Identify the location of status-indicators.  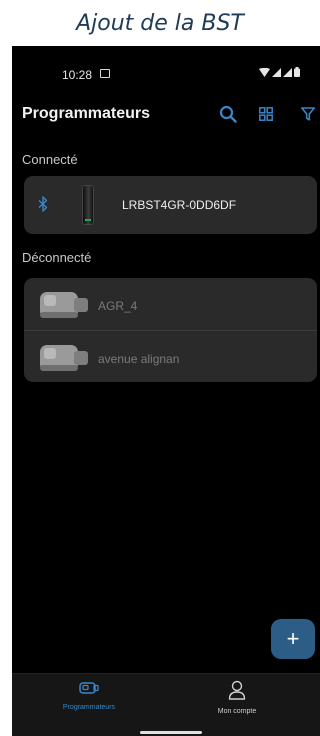
(279, 72).